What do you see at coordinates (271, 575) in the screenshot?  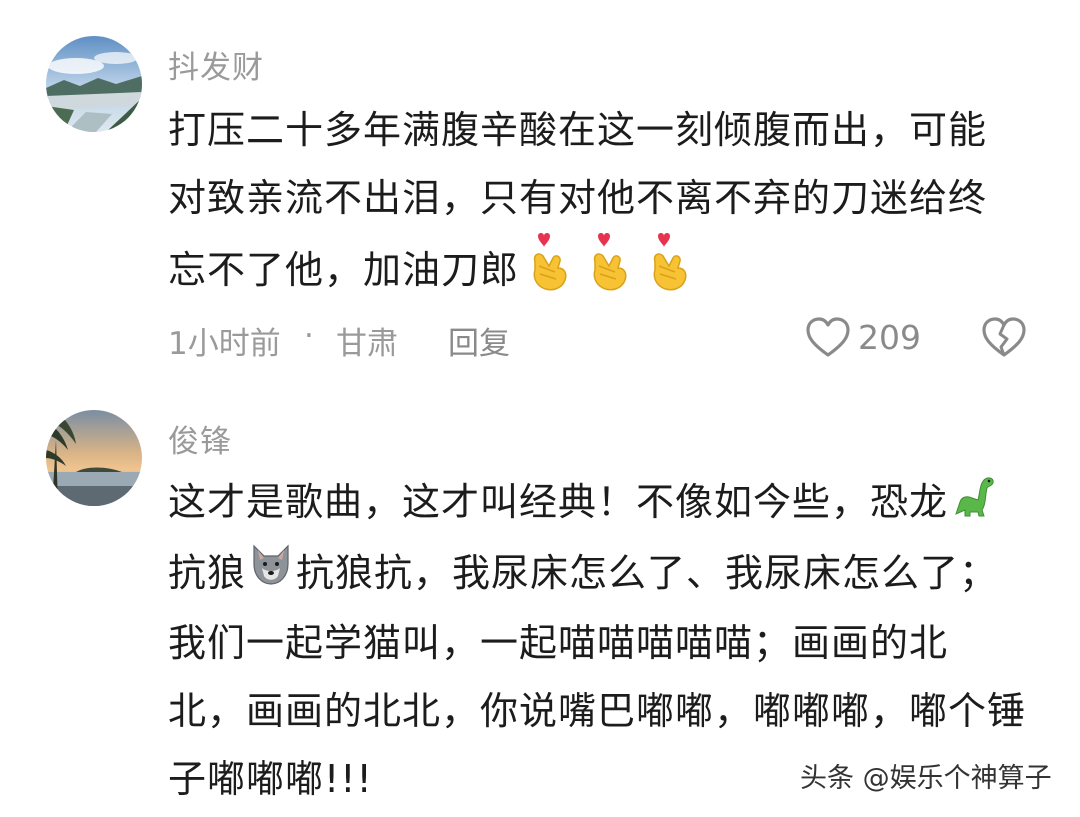 I see `wolf-emoji-icon` at bounding box center [271, 575].